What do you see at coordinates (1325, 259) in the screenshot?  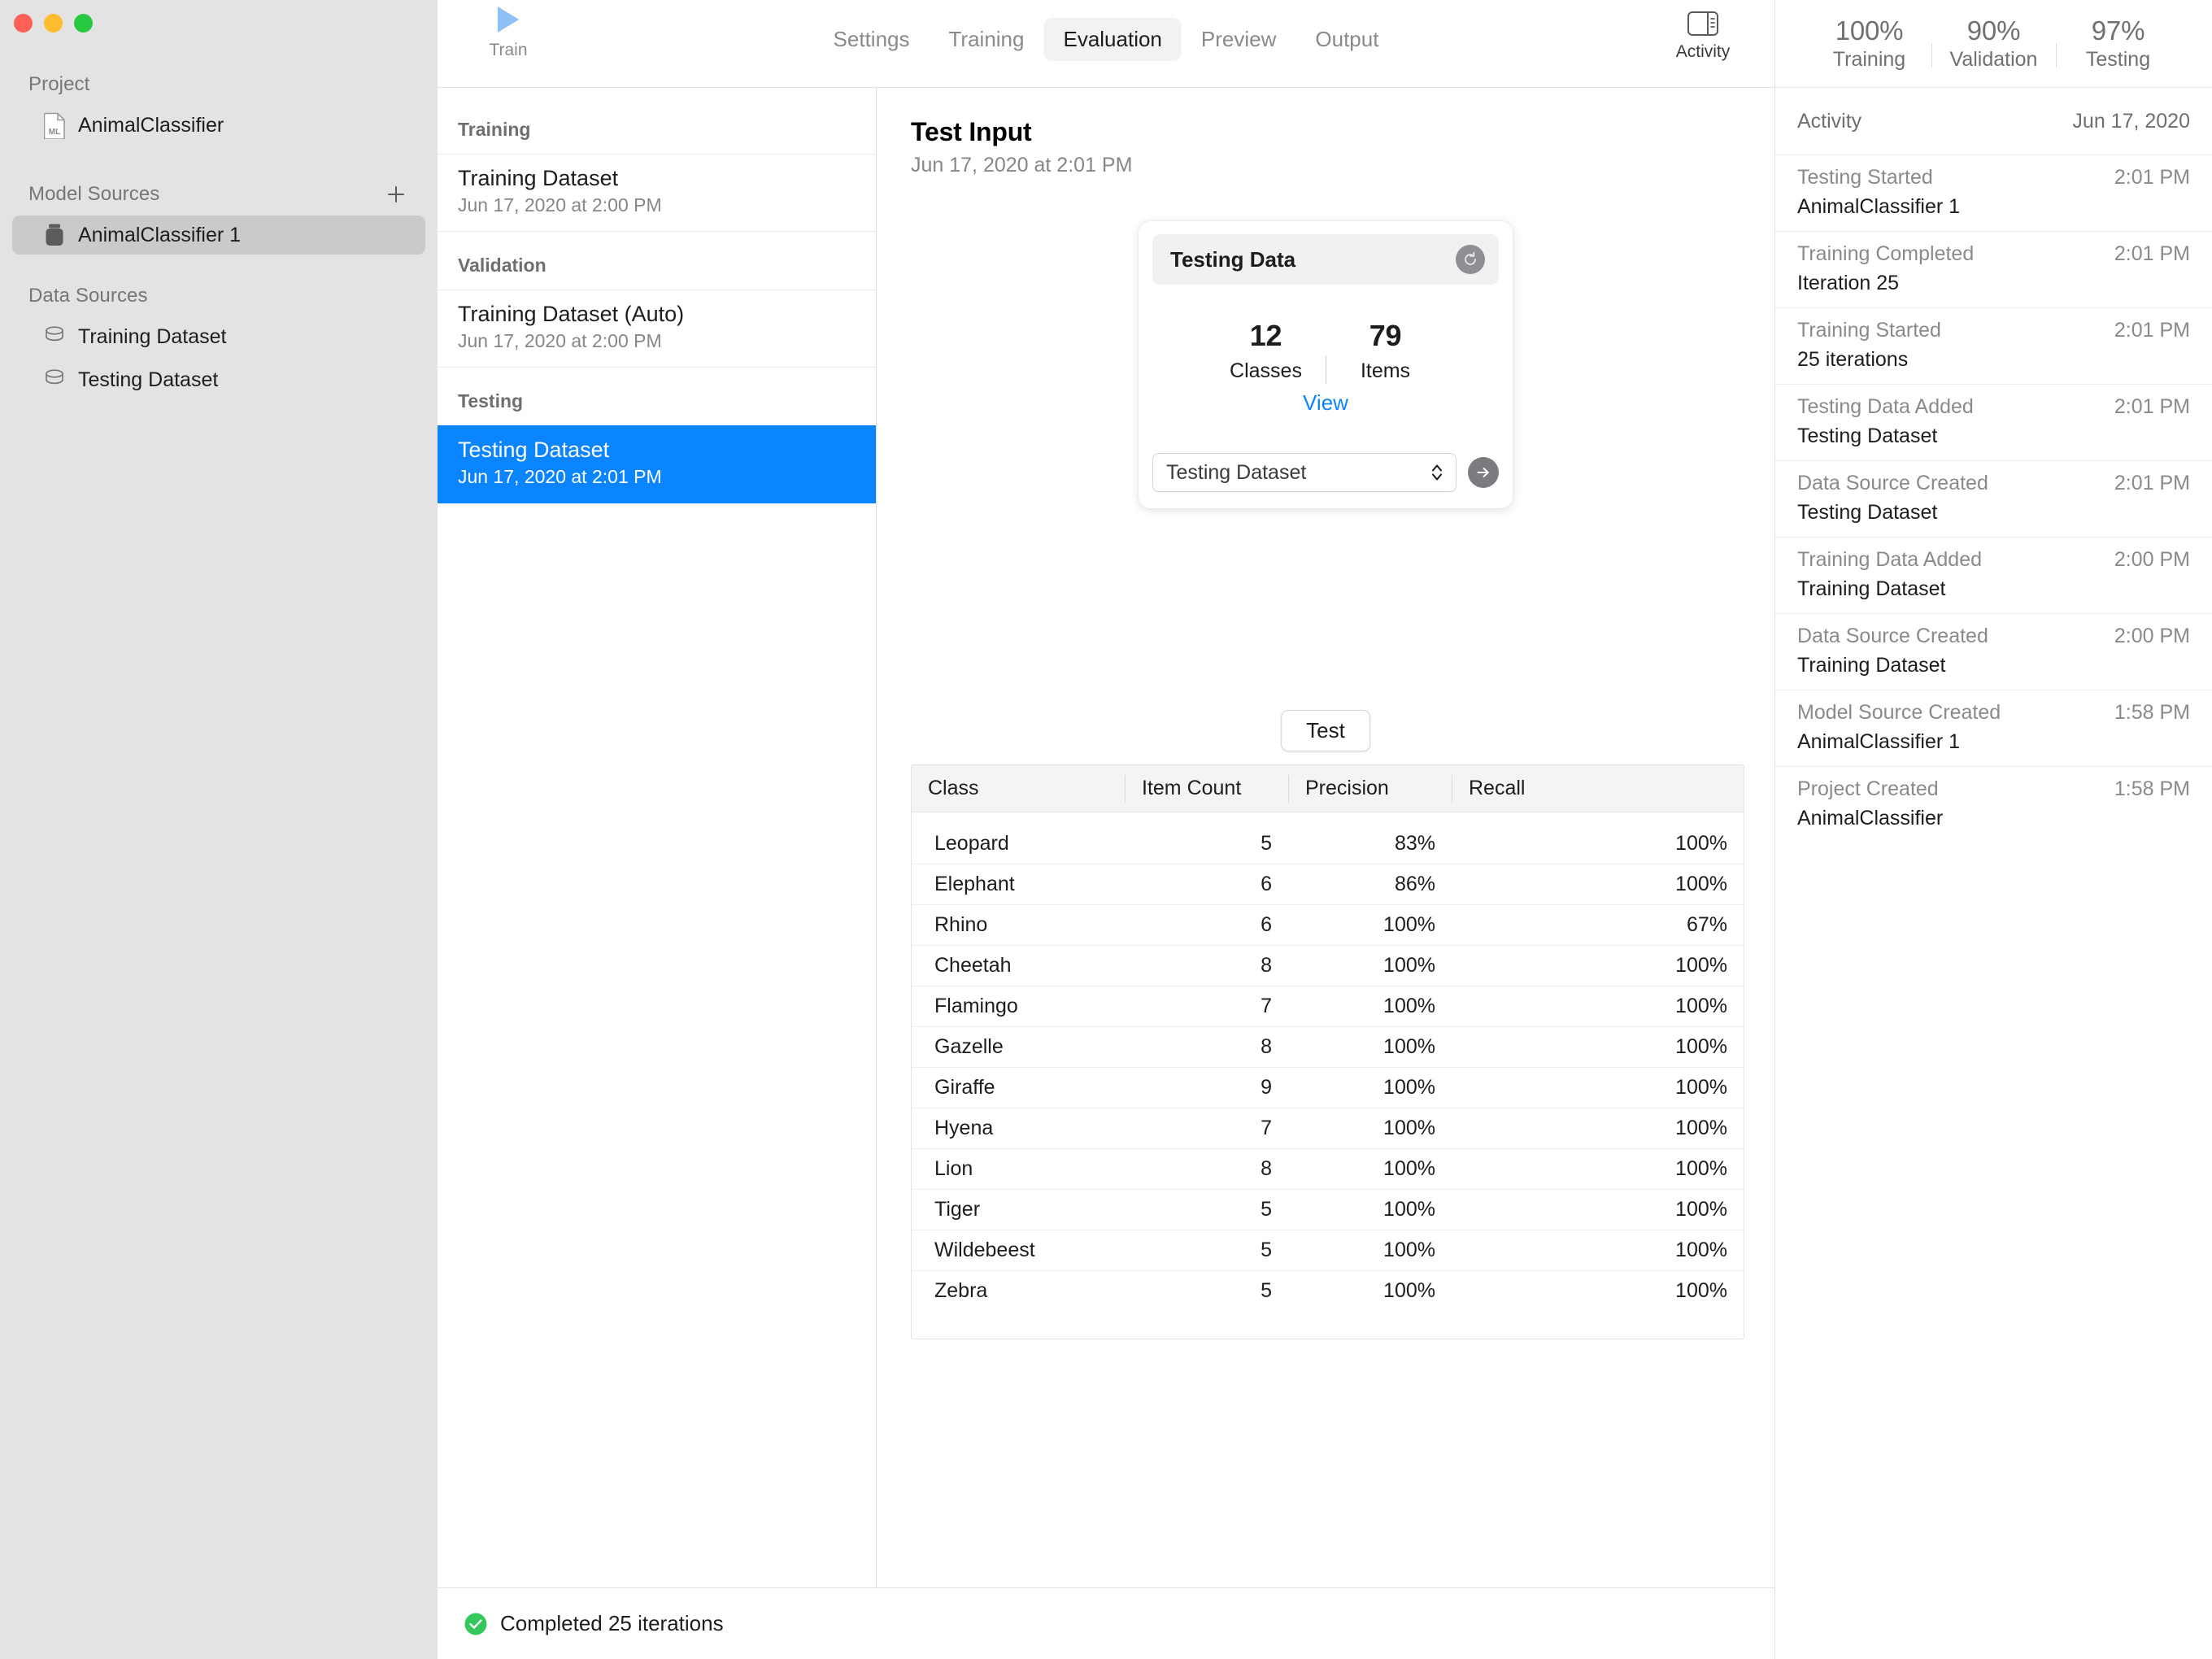 I see `card-header: Testing Data` at bounding box center [1325, 259].